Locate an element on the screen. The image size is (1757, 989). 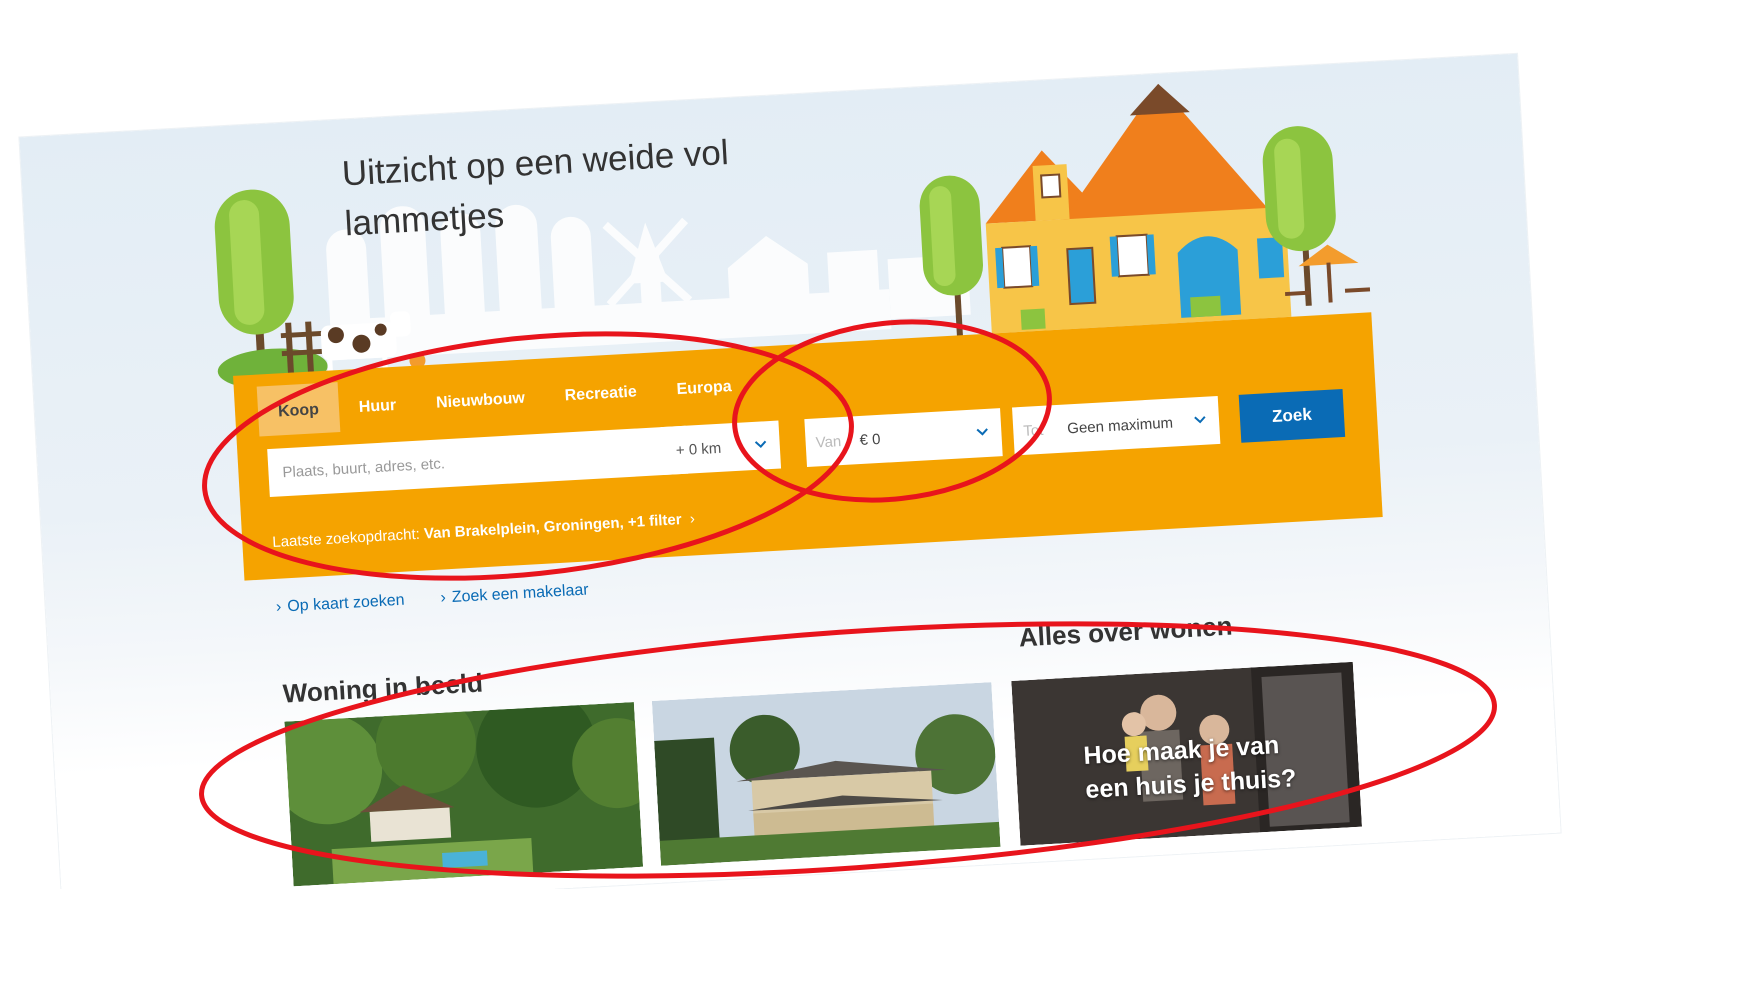
secondary-links: › Op kaart zoeken › Zoek een makelaar is located at coordinates (433, 598).